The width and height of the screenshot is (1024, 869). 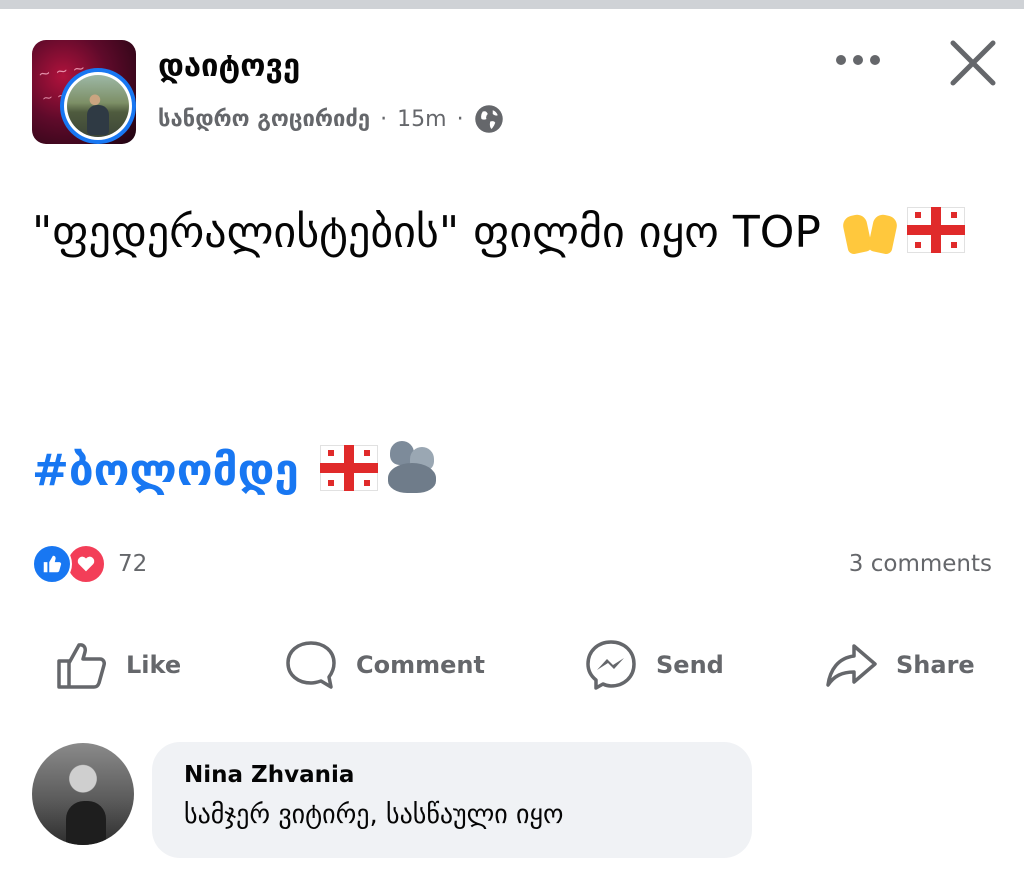 What do you see at coordinates (611, 665) in the screenshot?
I see `messenger-icon` at bounding box center [611, 665].